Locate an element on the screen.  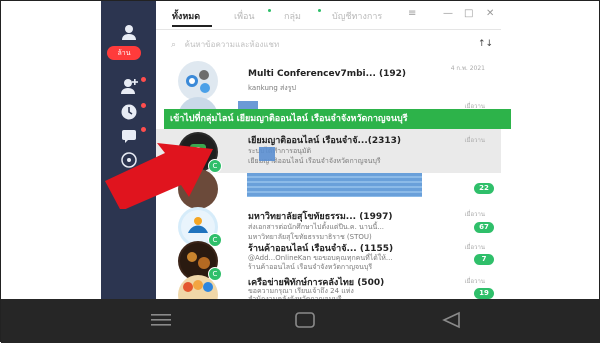
home-icon is located at coordinates (305, 322).